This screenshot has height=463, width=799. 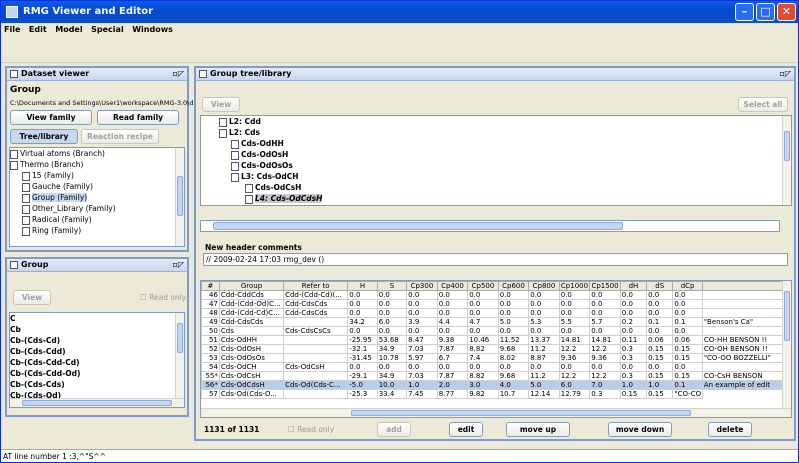 I want to click on tree-item: Other_Library (Family), so click(x=97, y=208).